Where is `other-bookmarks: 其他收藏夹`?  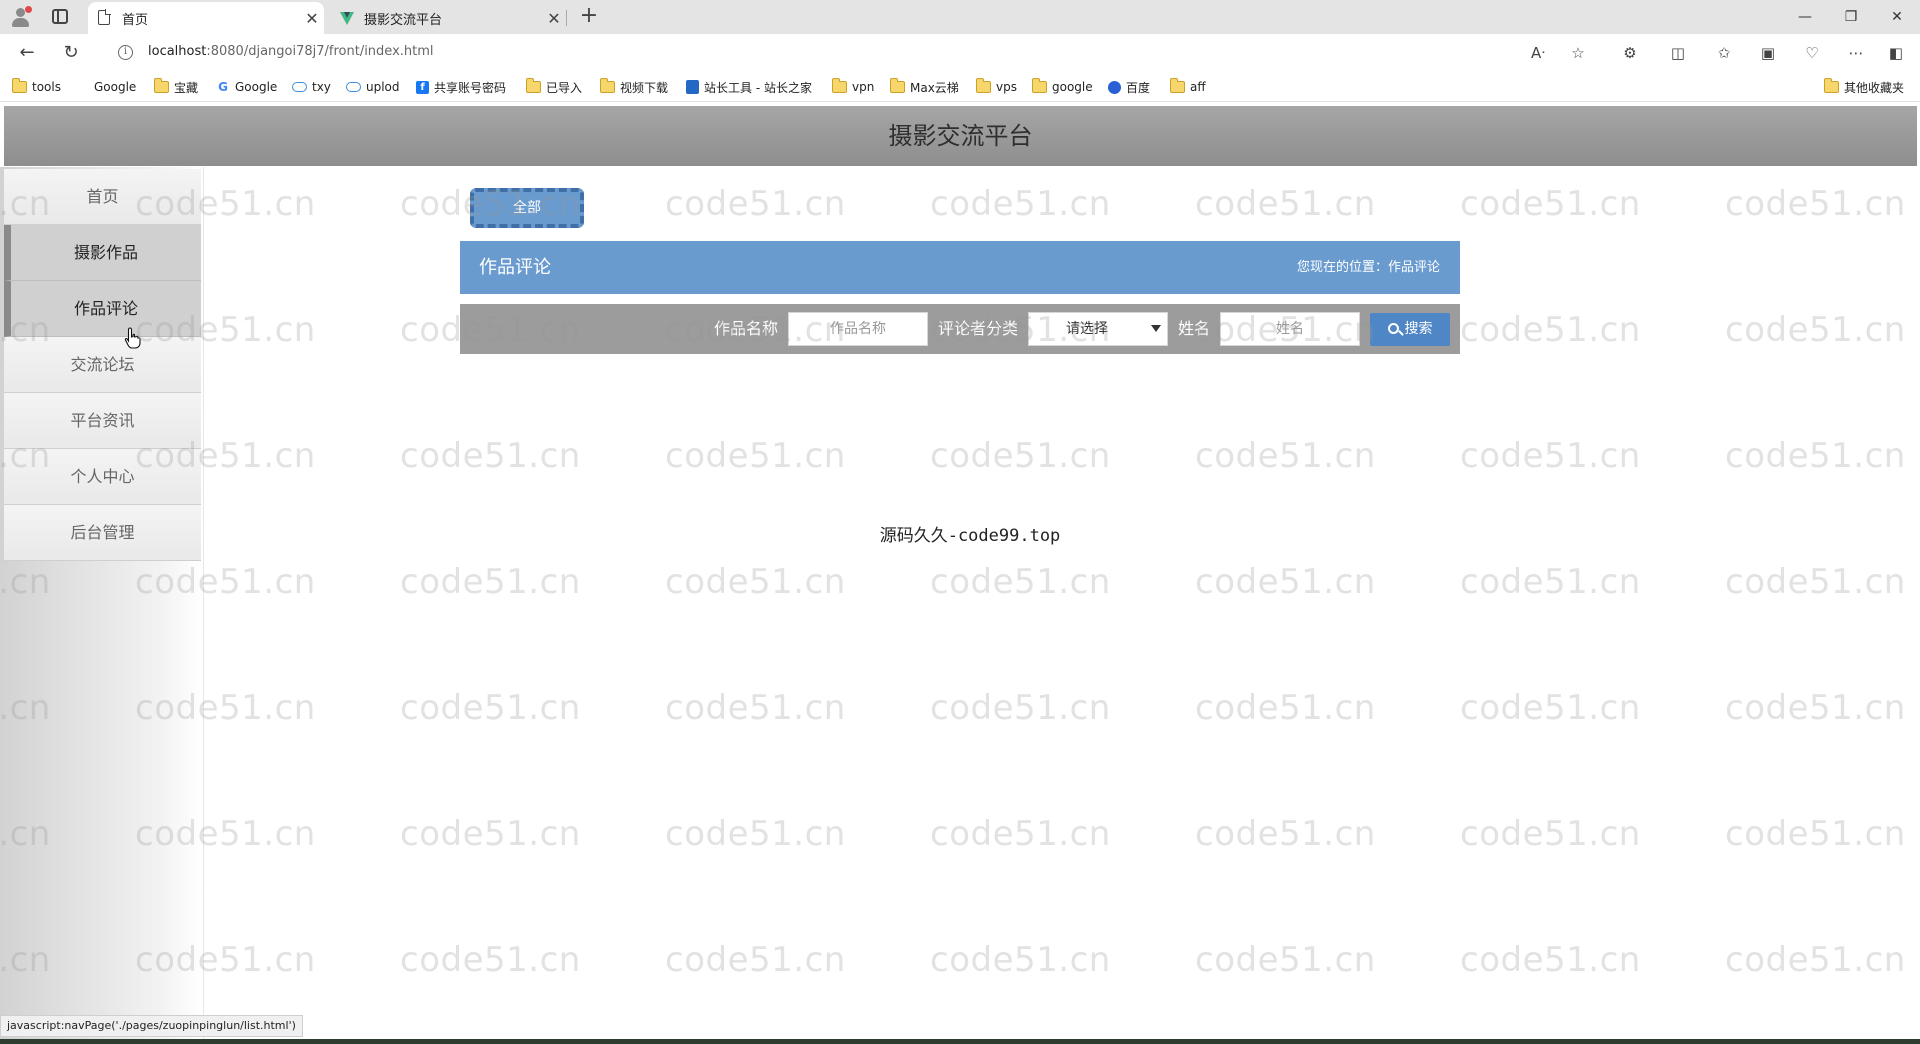 other-bookmarks: 其他收藏夹 is located at coordinates (1864, 87).